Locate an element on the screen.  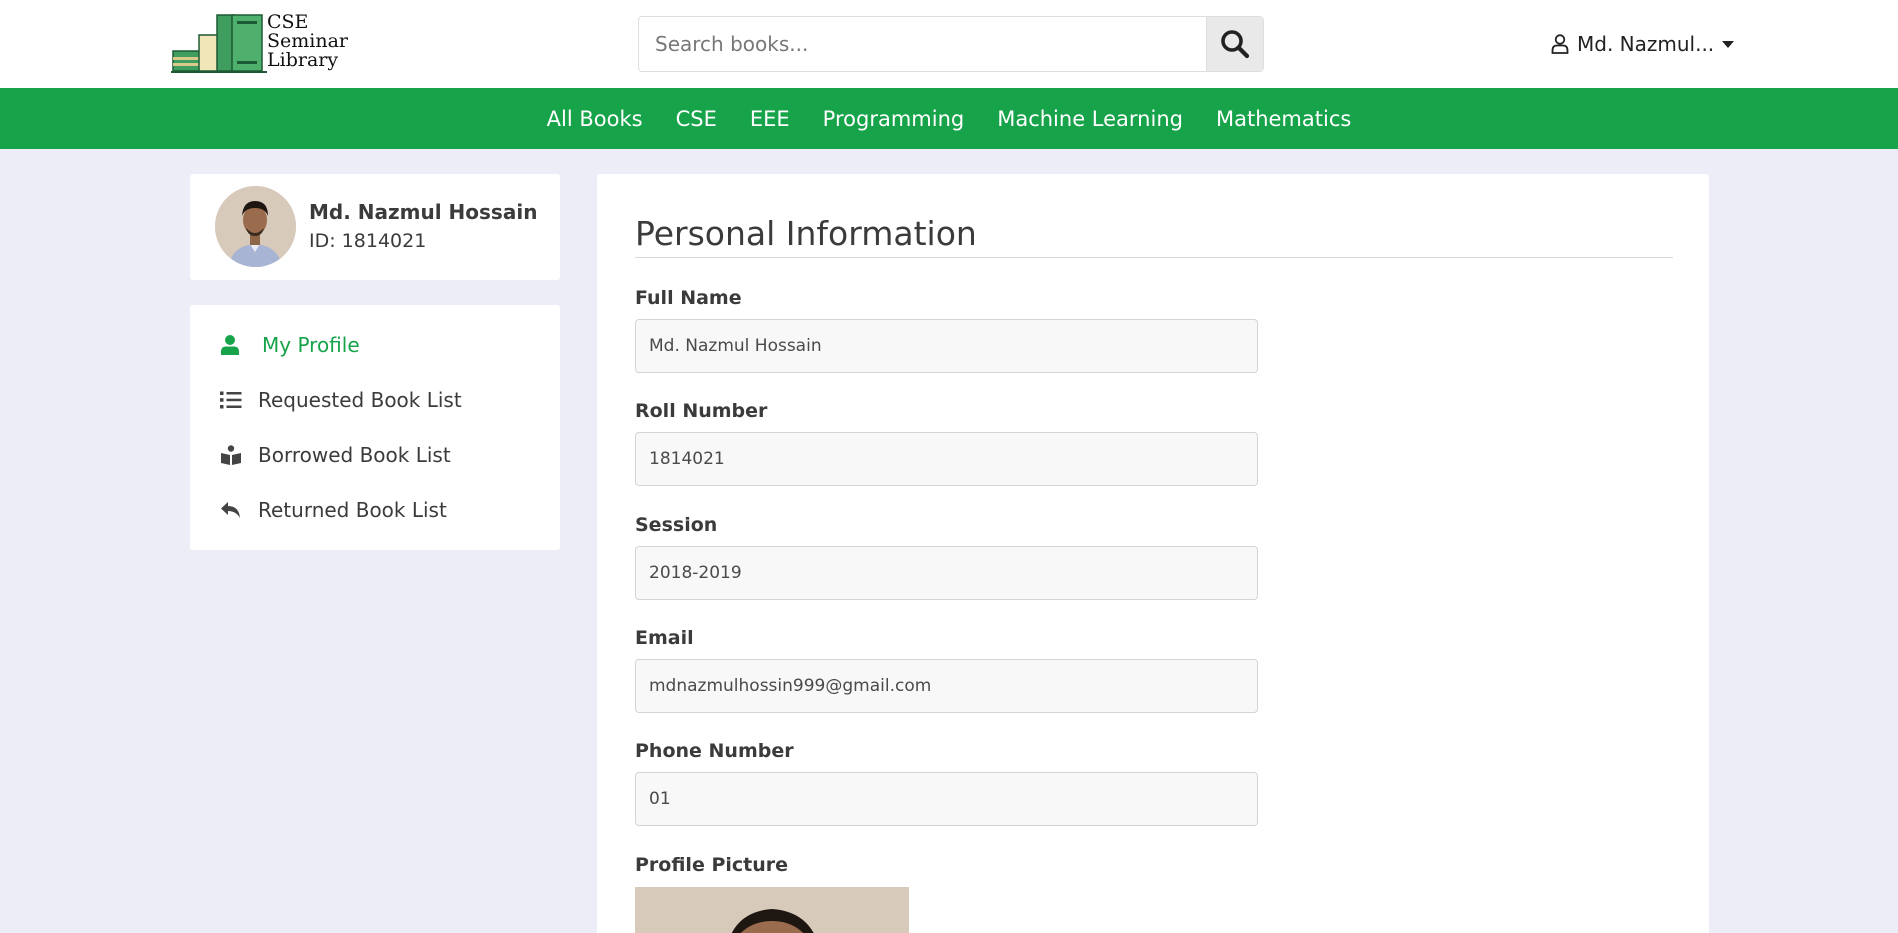
nav-all-books: All Books is located at coordinates (595, 119).